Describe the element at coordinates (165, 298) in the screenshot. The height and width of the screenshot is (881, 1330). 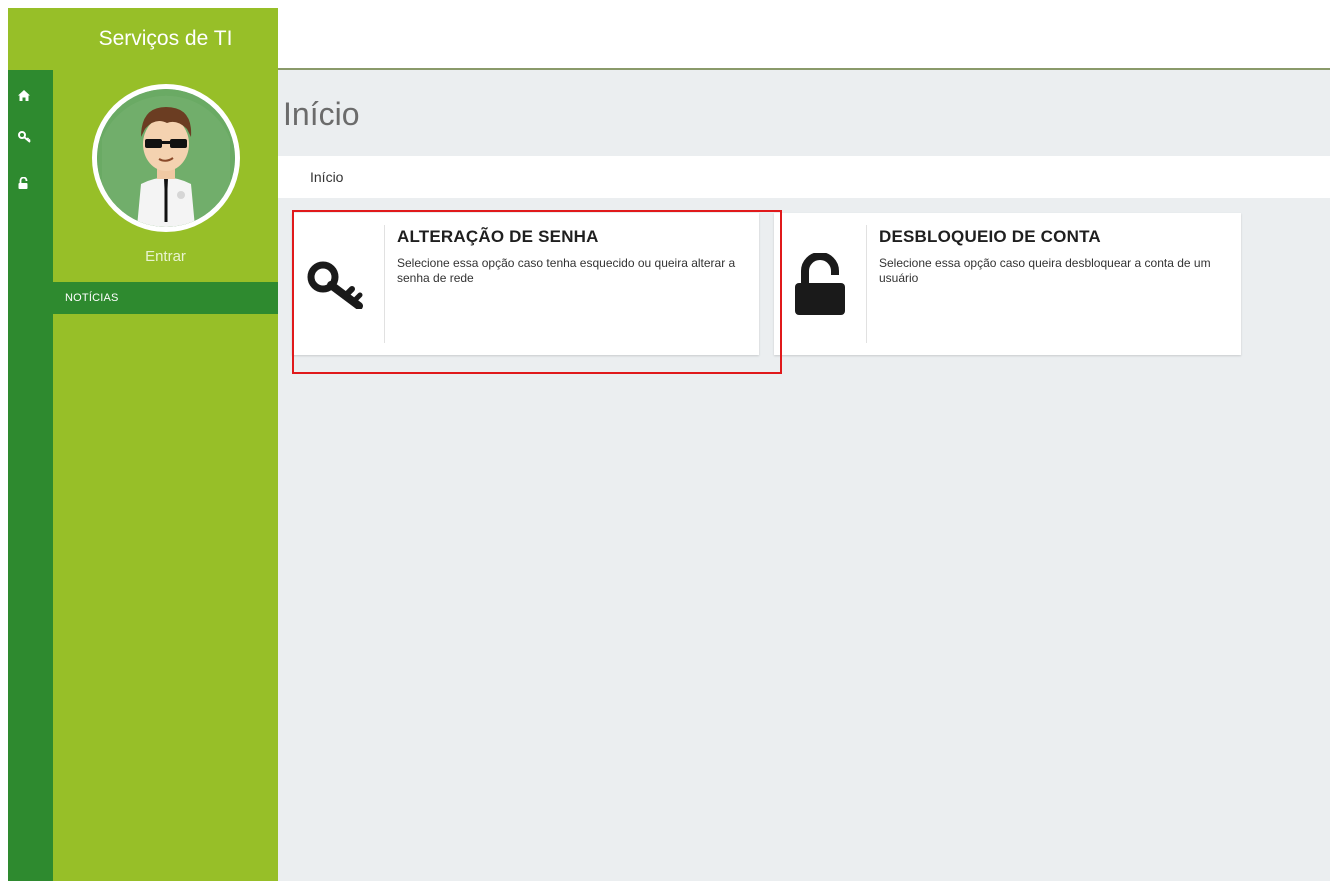
I see `sidebar-item-news: NOTÍCIAS` at that location.